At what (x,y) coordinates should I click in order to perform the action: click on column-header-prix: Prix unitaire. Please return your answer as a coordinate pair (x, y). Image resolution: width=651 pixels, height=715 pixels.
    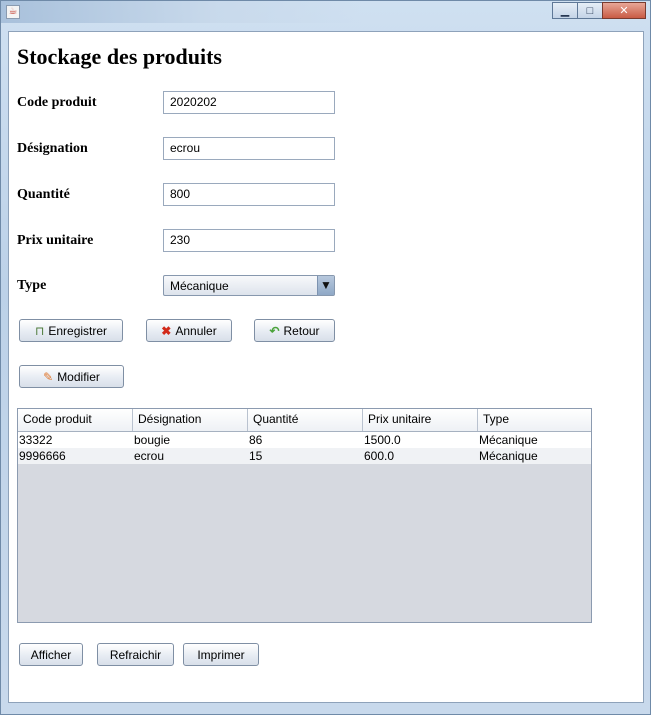
    Looking at the image, I should click on (420, 420).